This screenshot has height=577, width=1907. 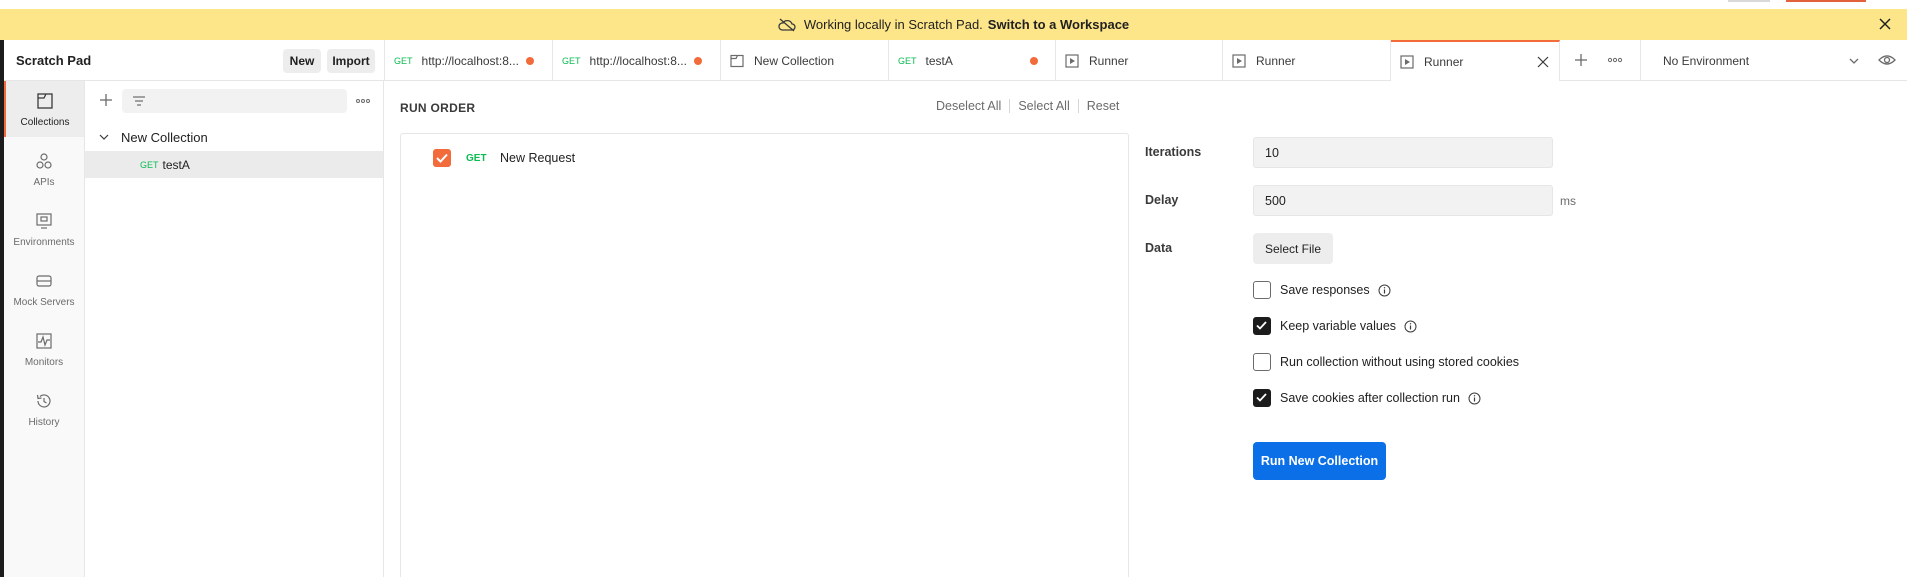 I want to click on request-name: testA, so click(x=176, y=164).